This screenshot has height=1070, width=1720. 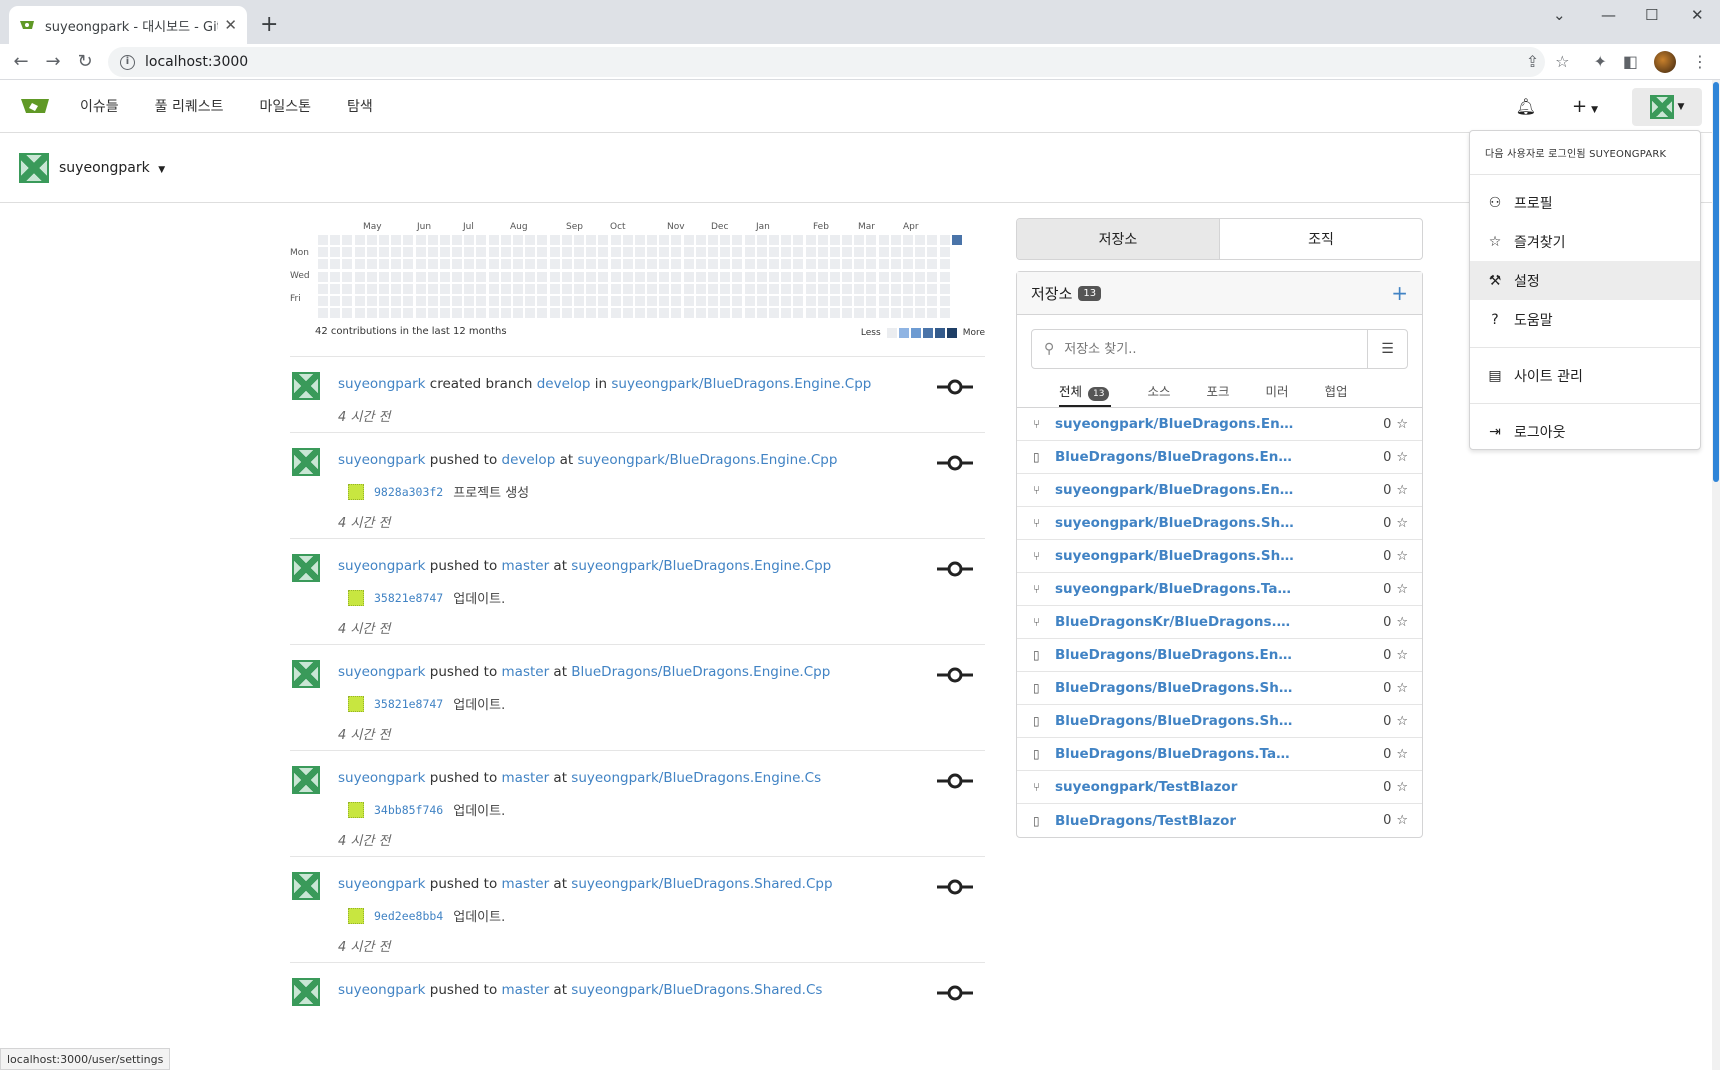 I want to click on nav-issues: 이슈들, so click(x=99, y=106).